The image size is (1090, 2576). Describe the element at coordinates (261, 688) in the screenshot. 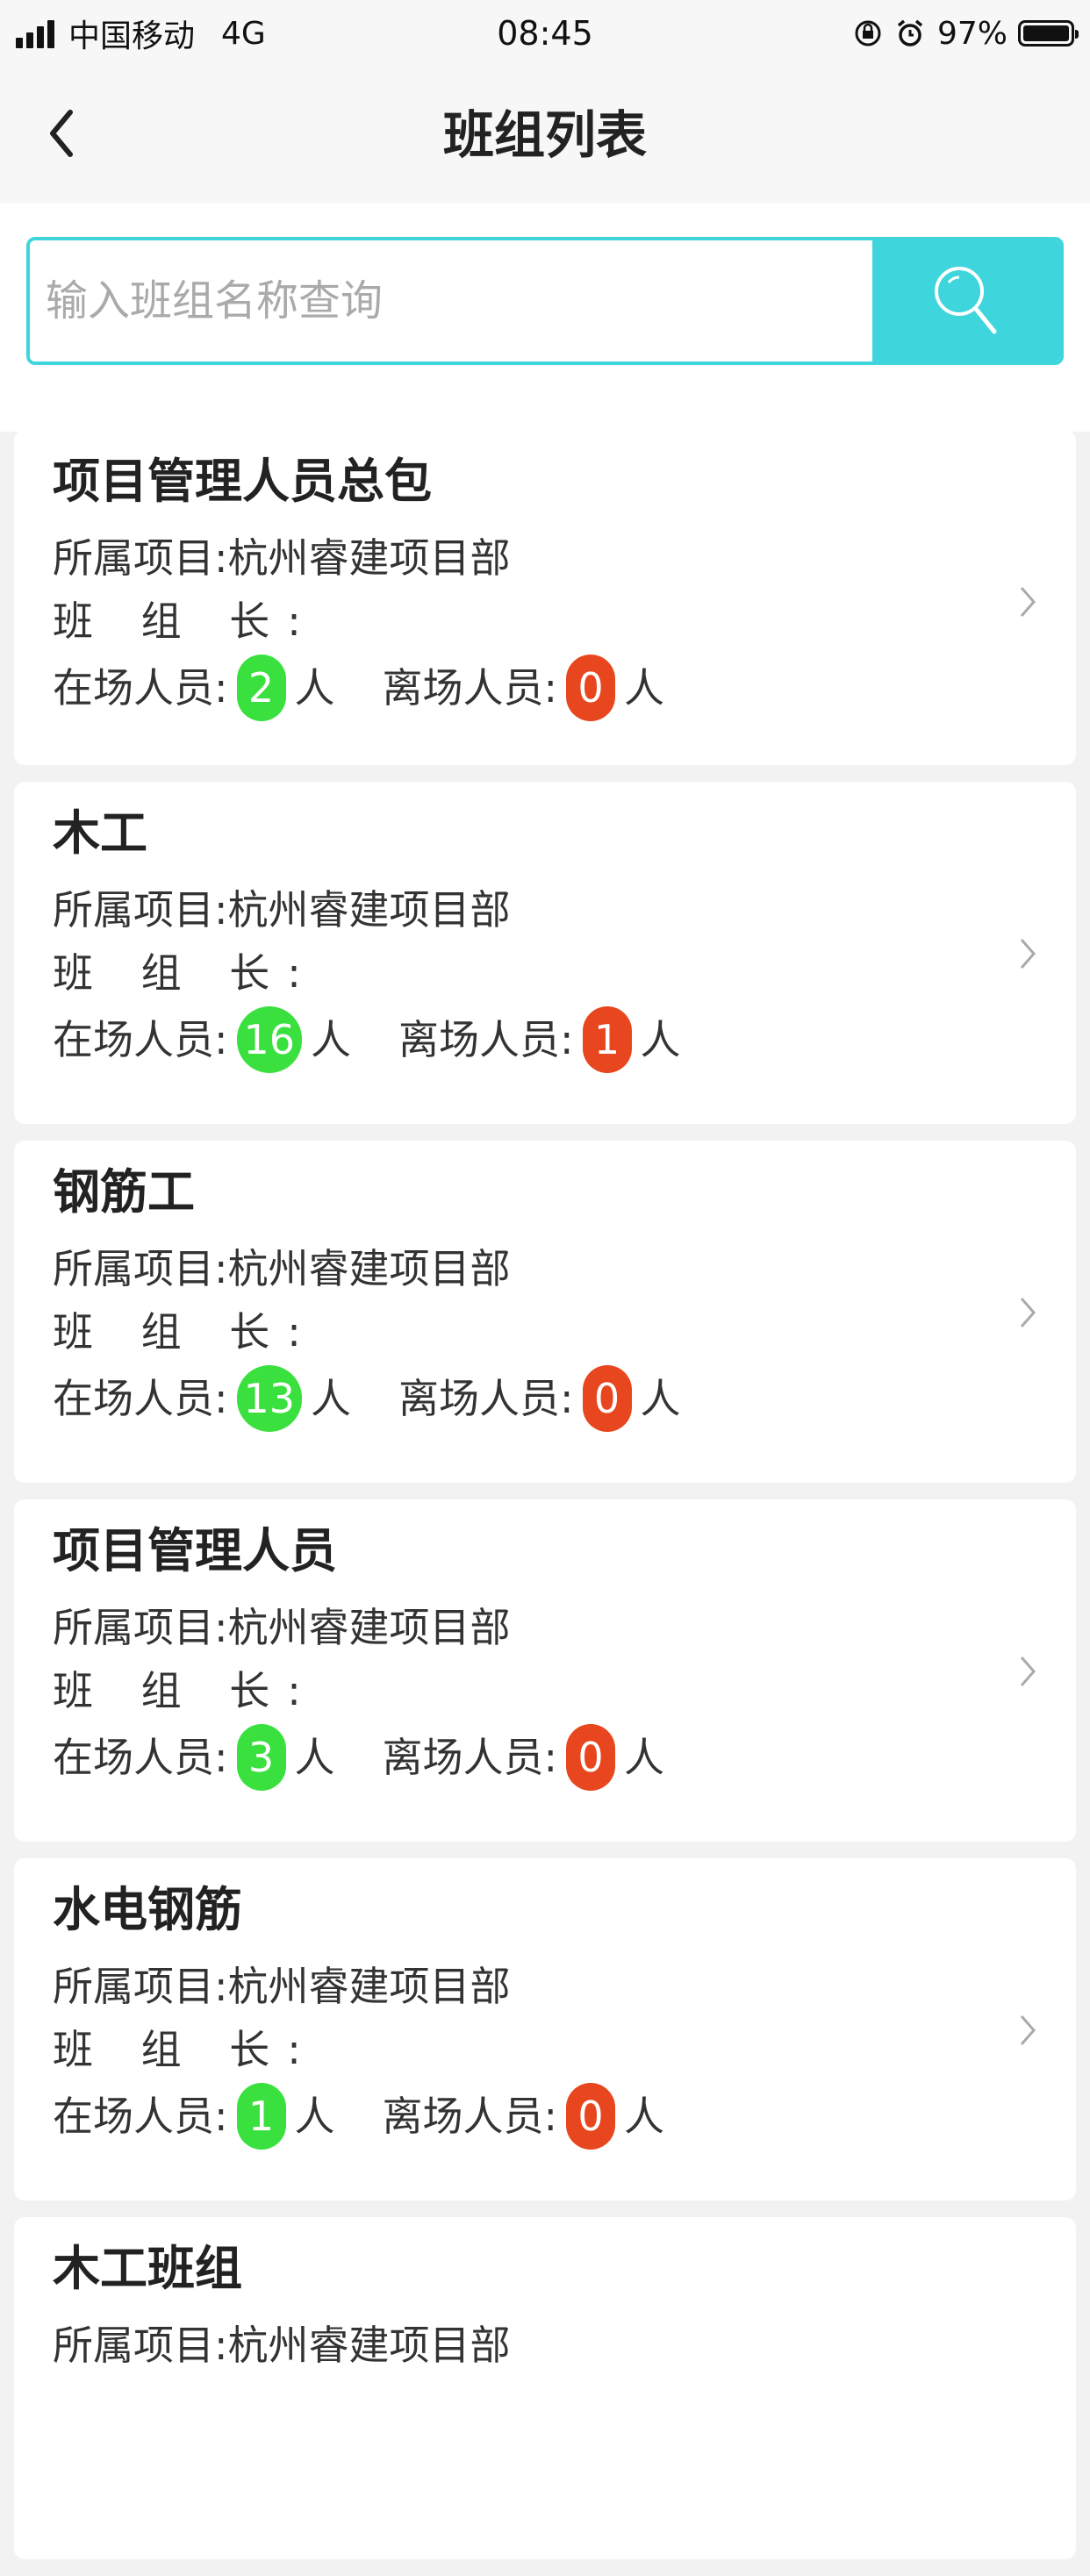

I see `on-site-count-badge: 2` at that location.